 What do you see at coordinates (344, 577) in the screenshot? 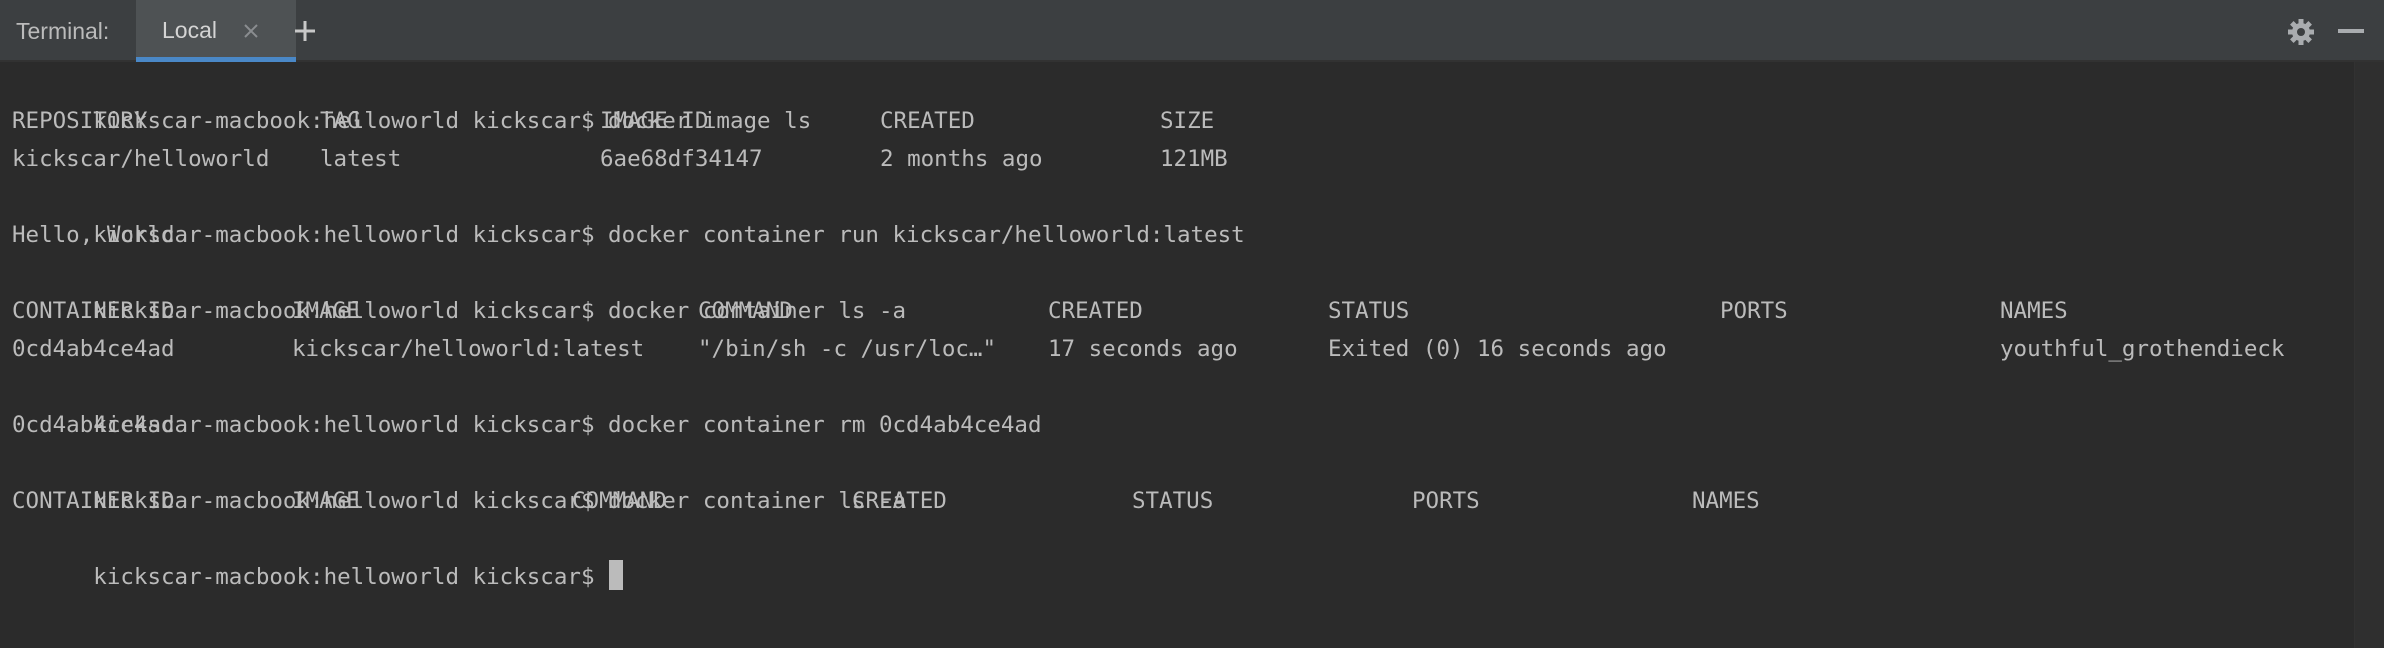
I see `prompt: kickscar-macbook:helloworld kickscar$` at bounding box center [344, 577].